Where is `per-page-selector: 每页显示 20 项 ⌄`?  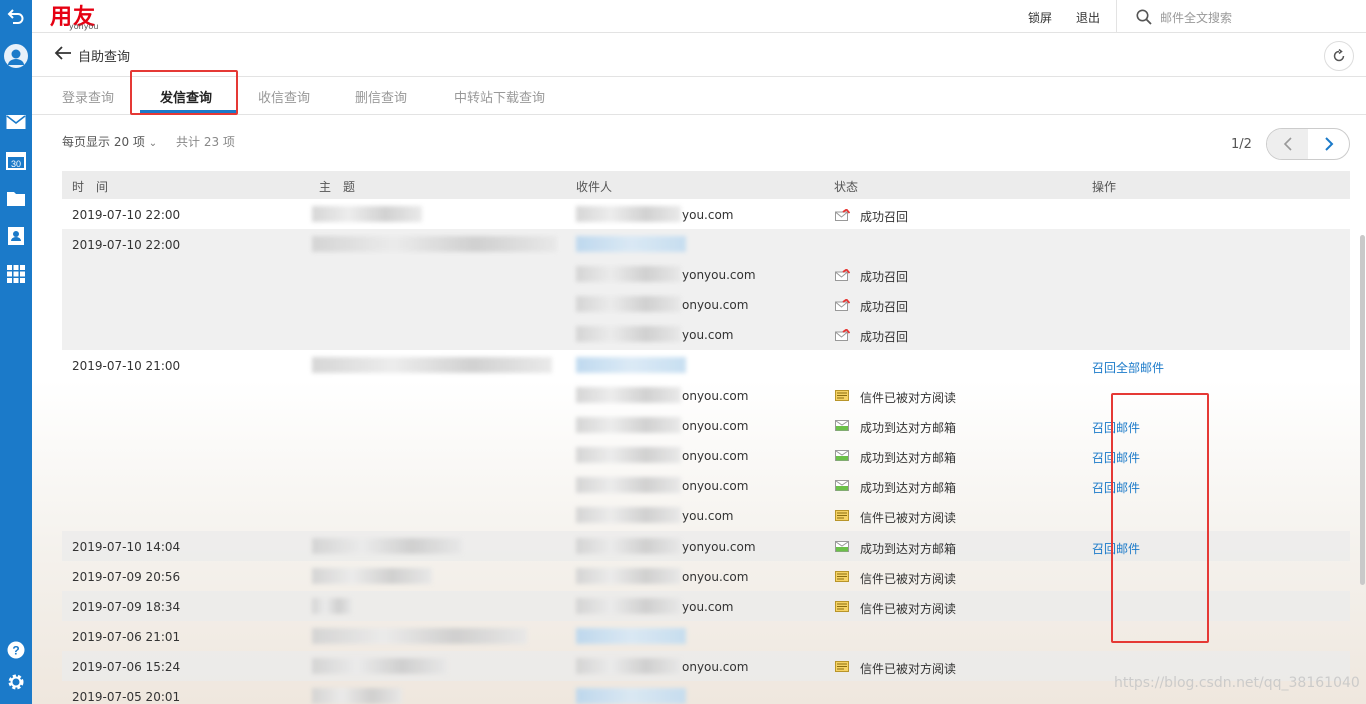 per-page-selector: 每页显示 20 项 ⌄ is located at coordinates (109, 141).